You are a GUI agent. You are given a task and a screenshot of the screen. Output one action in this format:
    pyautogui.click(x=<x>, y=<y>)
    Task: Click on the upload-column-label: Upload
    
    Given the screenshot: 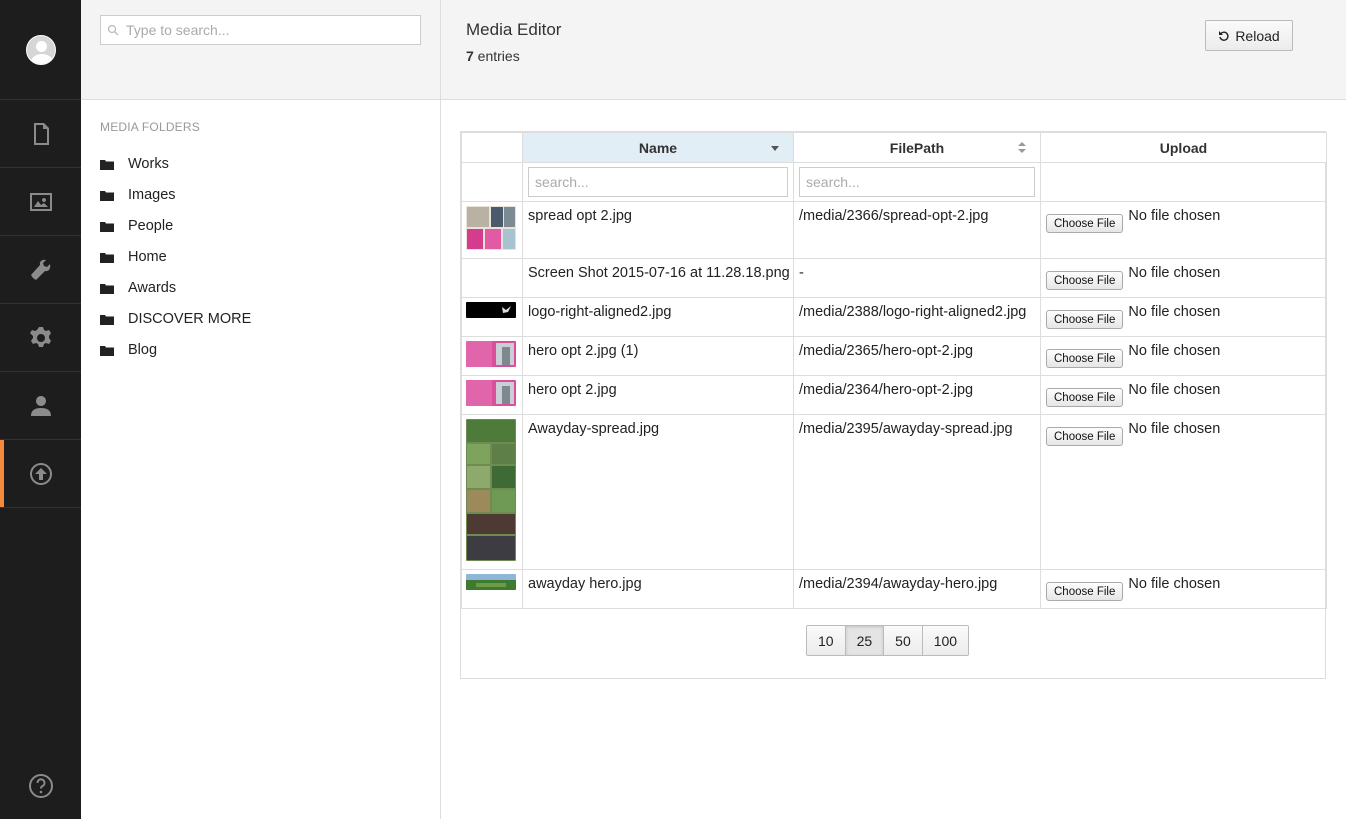 What is the action you would take?
    pyautogui.click(x=1183, y=147)
    